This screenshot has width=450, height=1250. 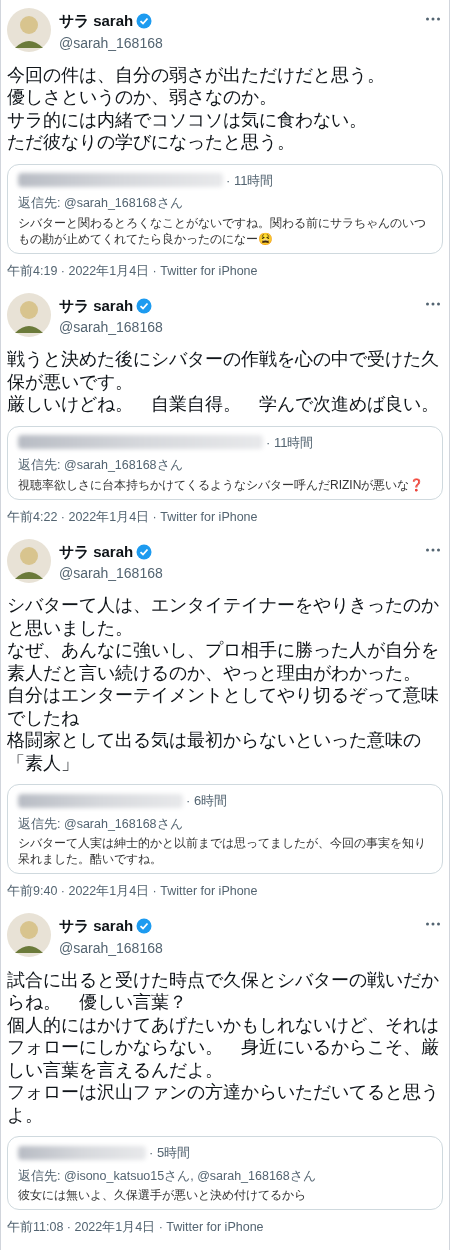 I want to click on reply-text: 視聴率欲しさに台本持ちかけてくるようなシバター呼んだRIZINが悪いな❓, so click(x=222, y=484).